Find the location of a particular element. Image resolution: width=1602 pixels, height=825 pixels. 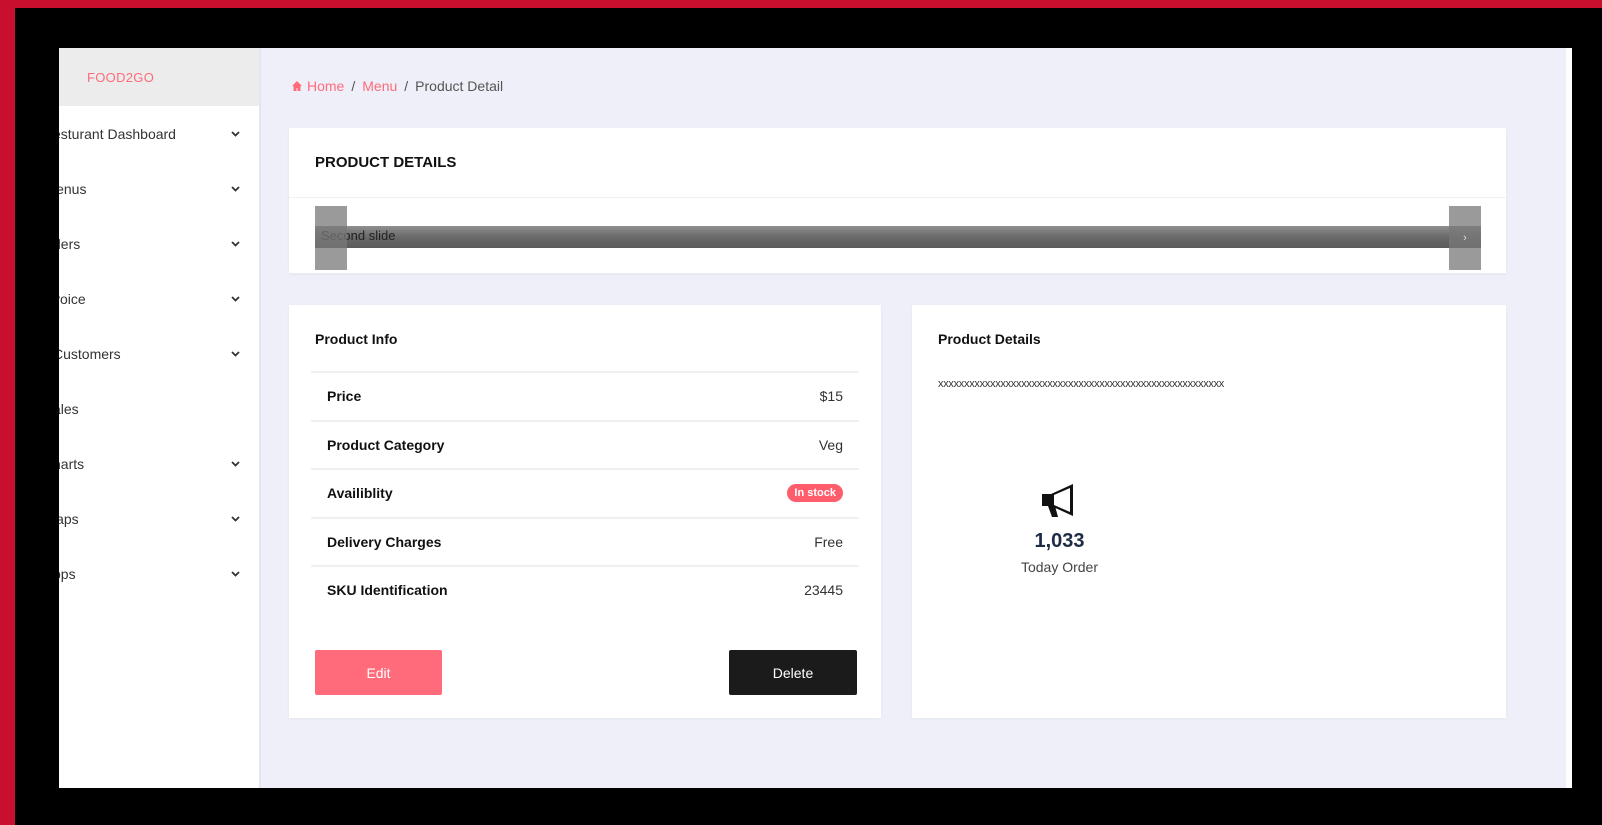

megaphone-icon is located at coordinates (1057, 500).